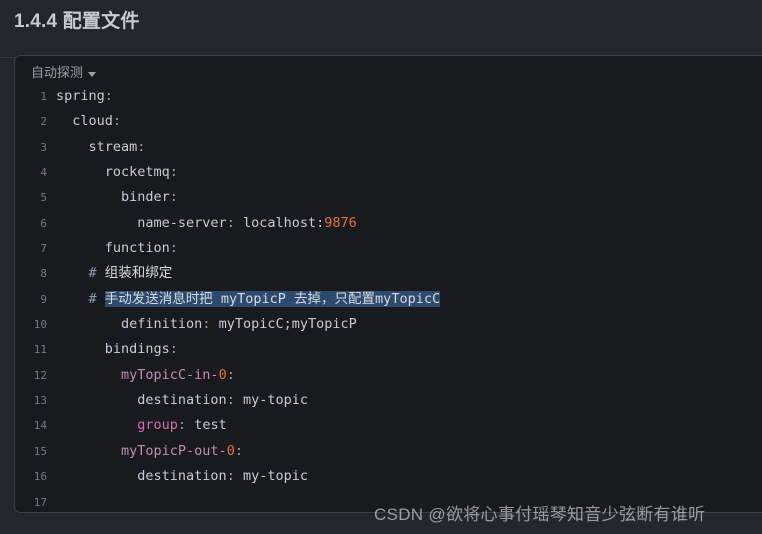  What do you see at coordinates (409, 197) in the screenshot?
I see `code-line-text: binder:` at bounding box center [409, 197].